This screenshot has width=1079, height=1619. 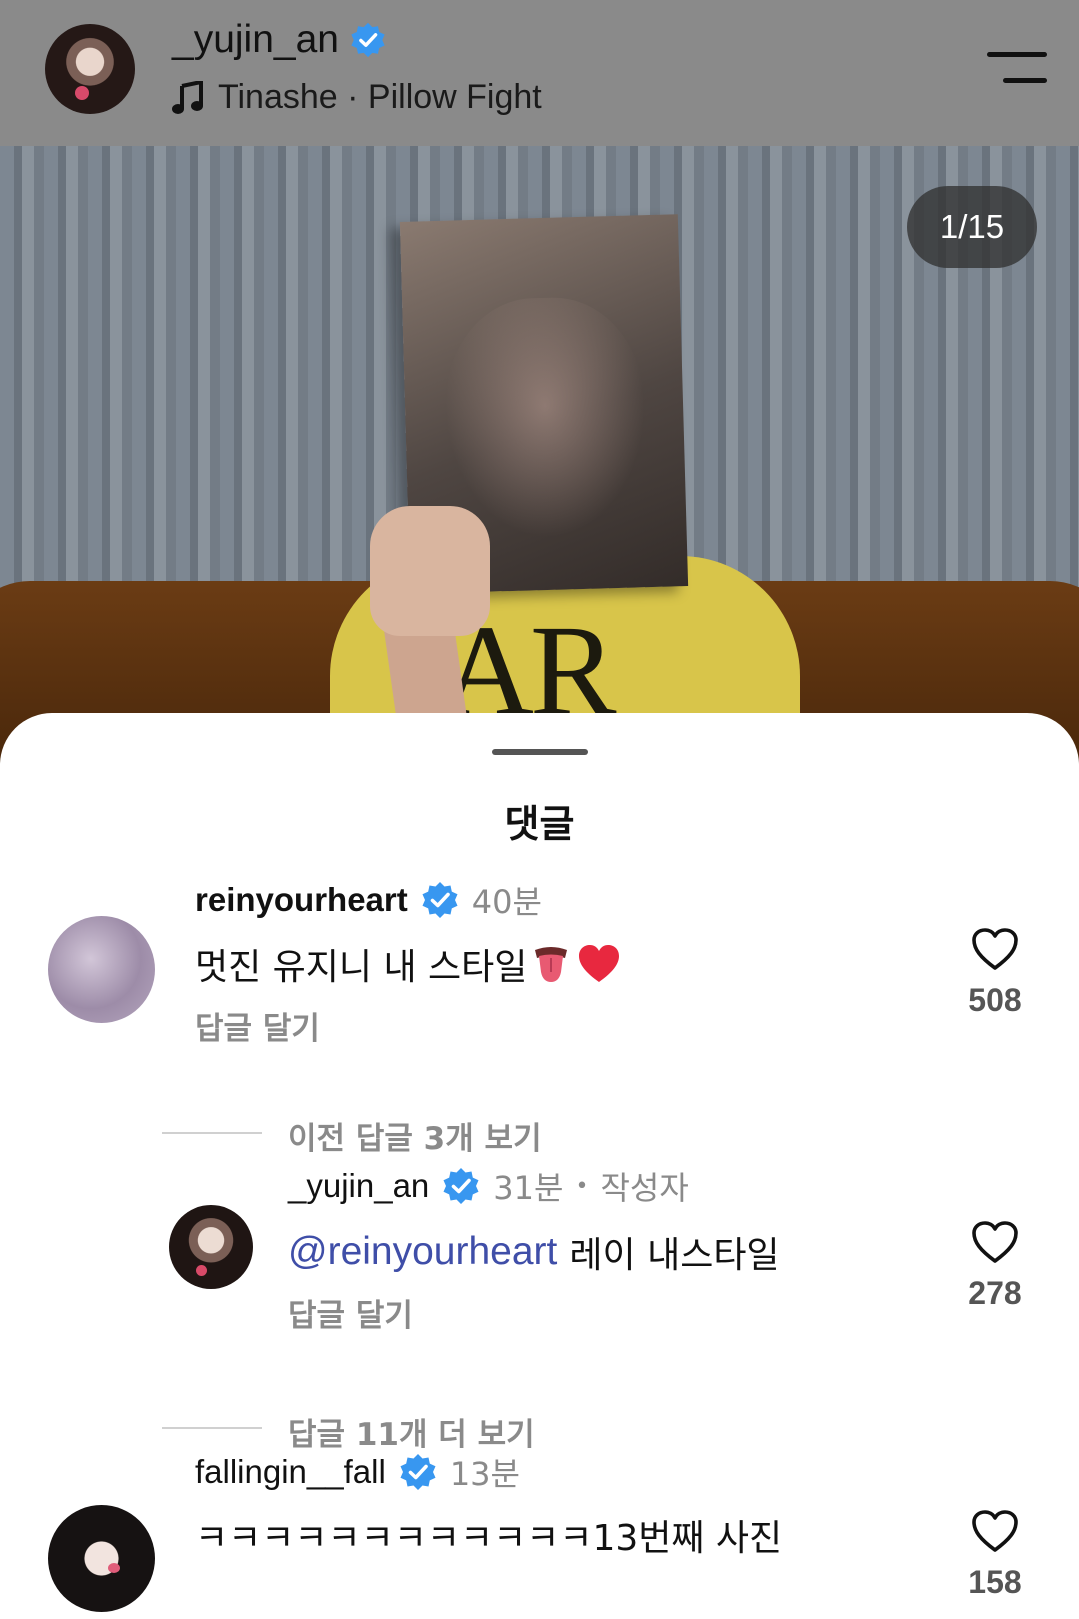 I want to click on comment-text: 멋진 유지니 내 스타일, so click(x=361, y=967).